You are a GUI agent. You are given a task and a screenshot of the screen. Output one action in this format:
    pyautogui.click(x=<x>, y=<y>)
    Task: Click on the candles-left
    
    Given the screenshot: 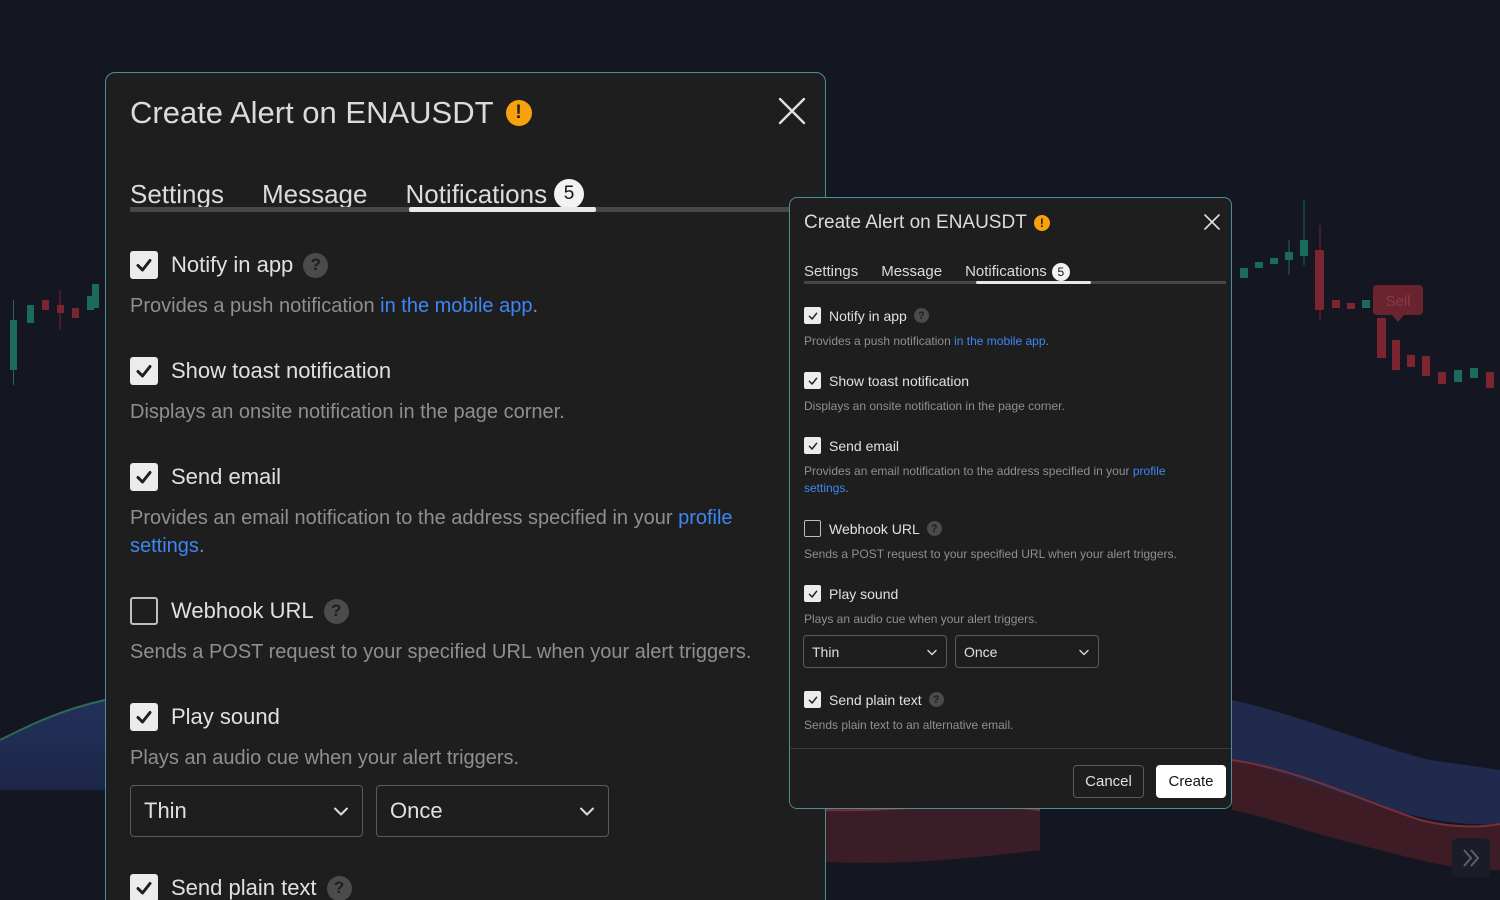 What is the action you would take?
    pyautogui.click(x=54, y=334)
    